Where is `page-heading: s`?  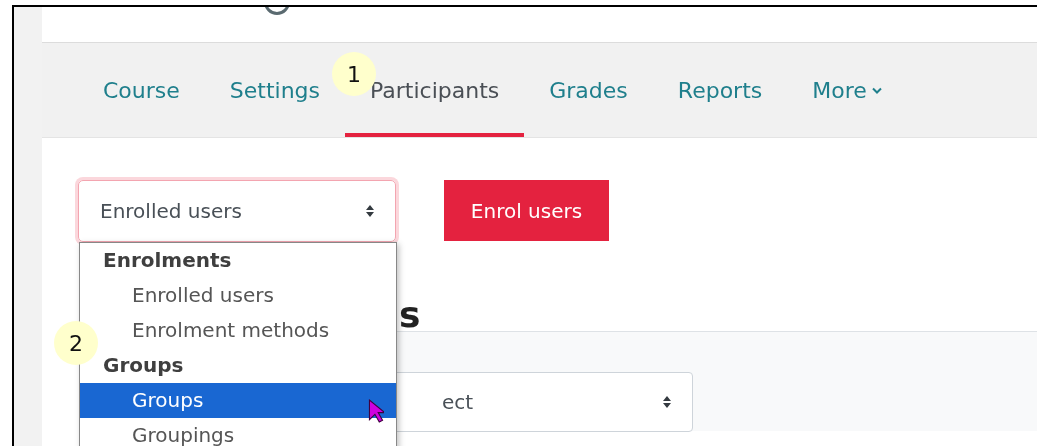
page-heading: s is located at coordinates (410, 315).